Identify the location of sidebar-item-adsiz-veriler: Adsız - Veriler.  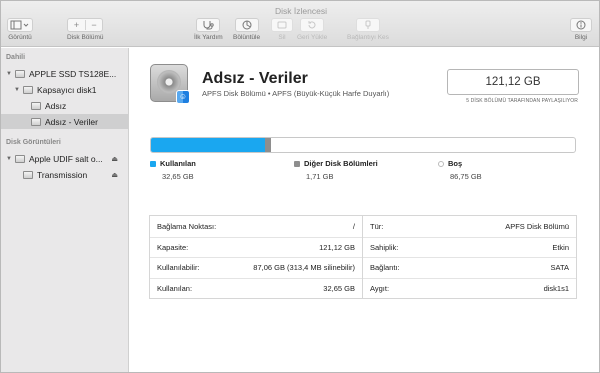
(64, 121).